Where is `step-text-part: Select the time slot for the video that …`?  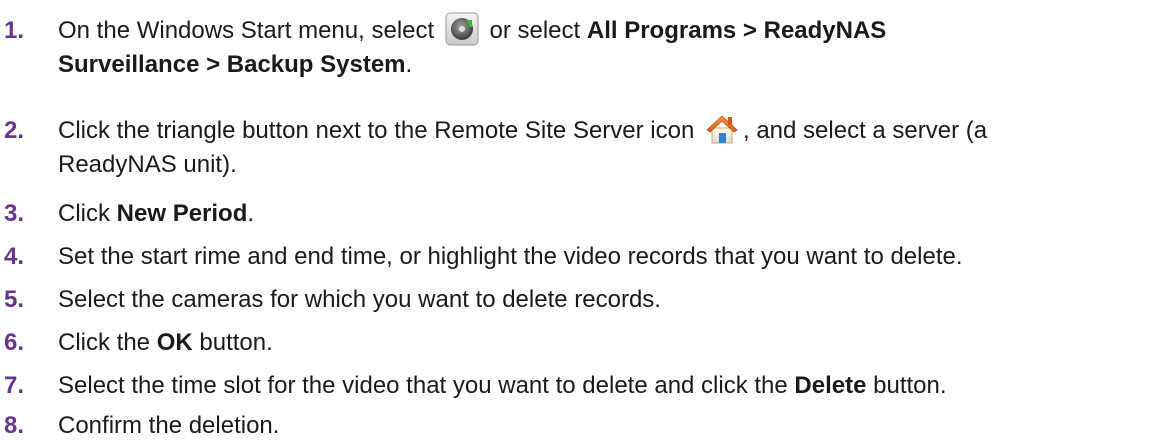 step-text-part: Select the time slot for the video that … is located at coordinates (426, 385).